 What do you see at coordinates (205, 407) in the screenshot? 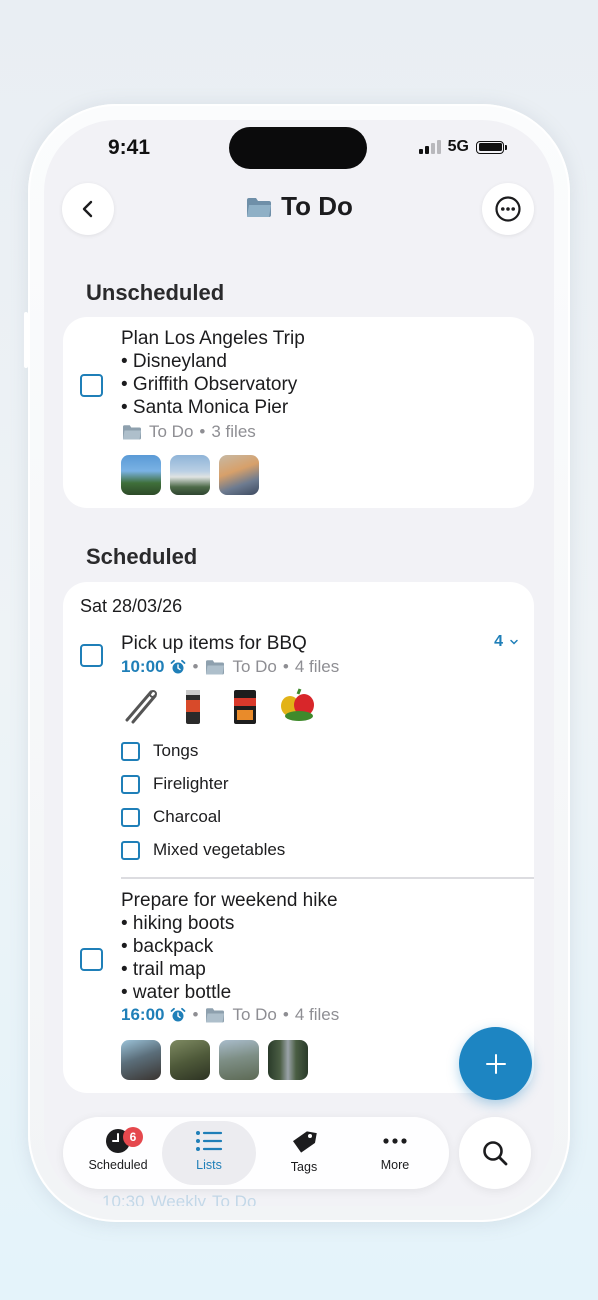
I see `task-note-line: • Santa Monica Pier` at bounding box center [205, 407].